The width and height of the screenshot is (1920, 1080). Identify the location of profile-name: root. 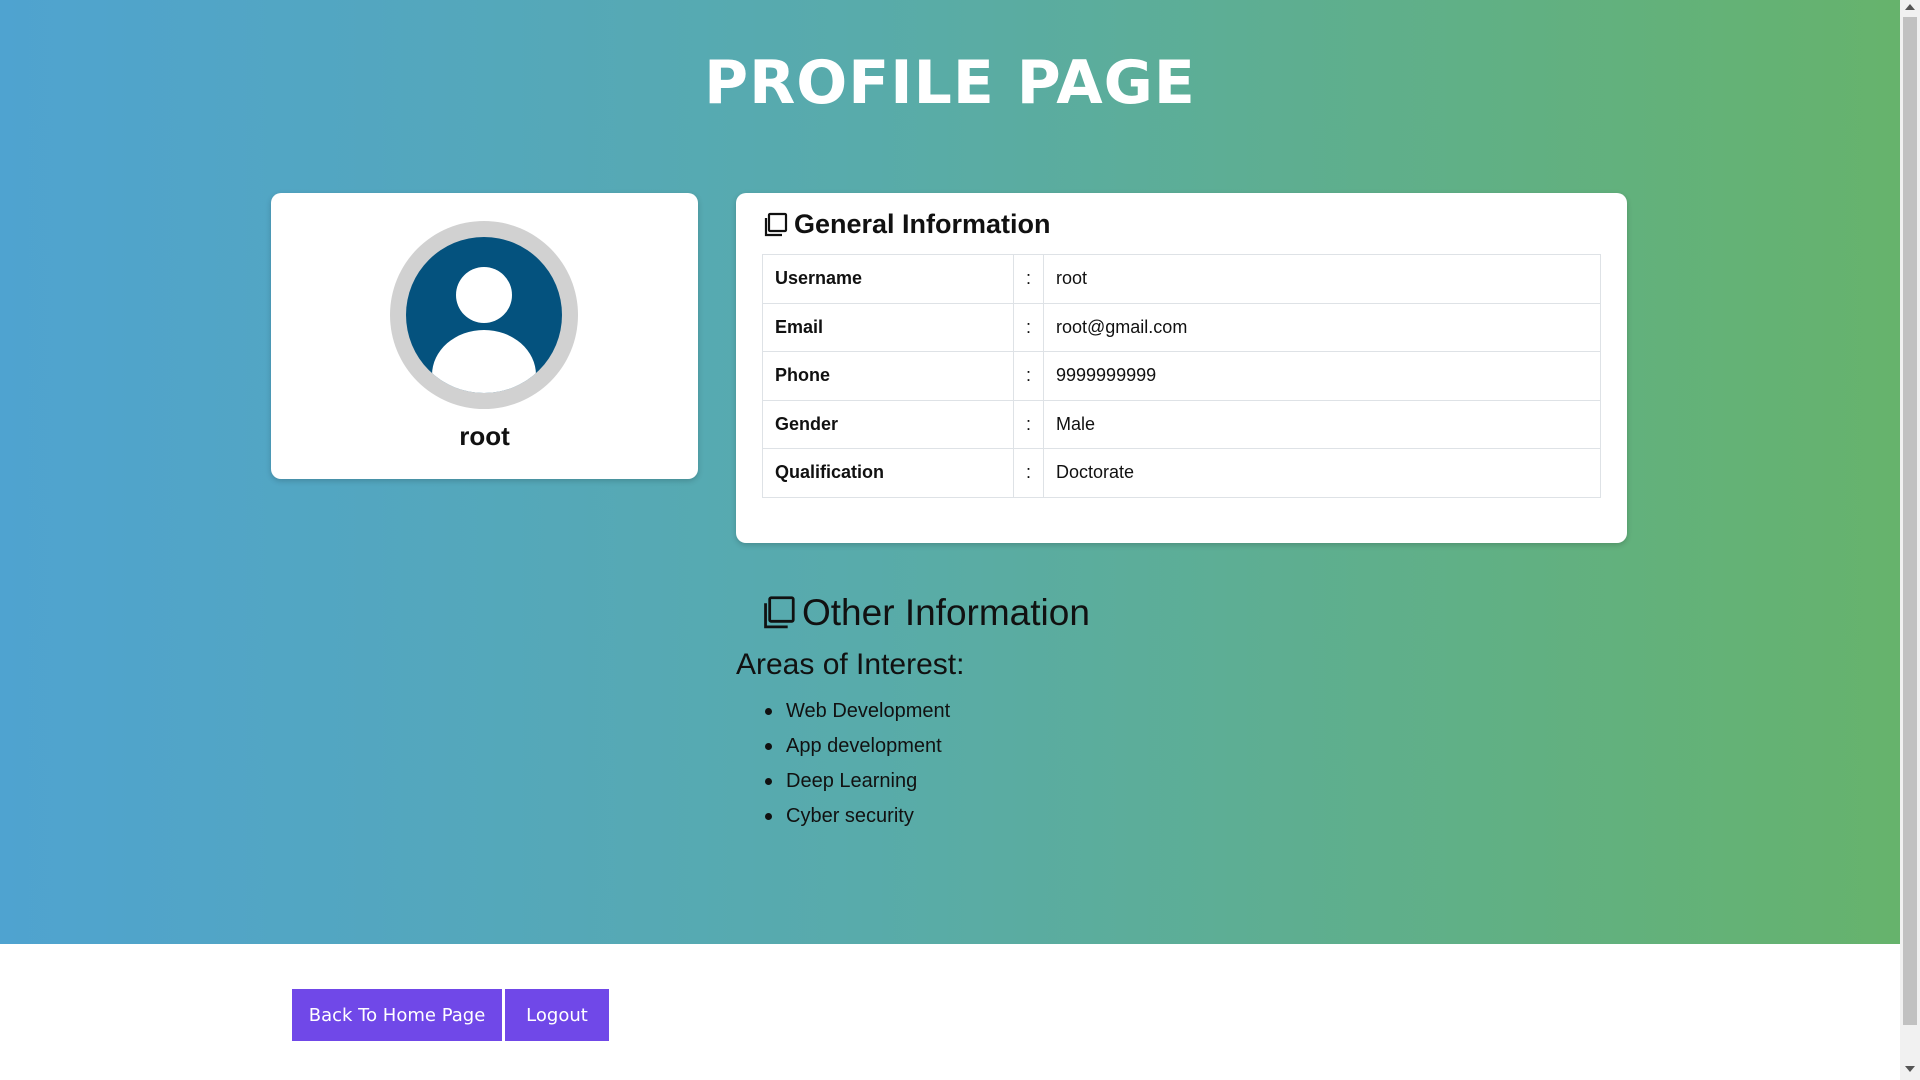
(484, 436).